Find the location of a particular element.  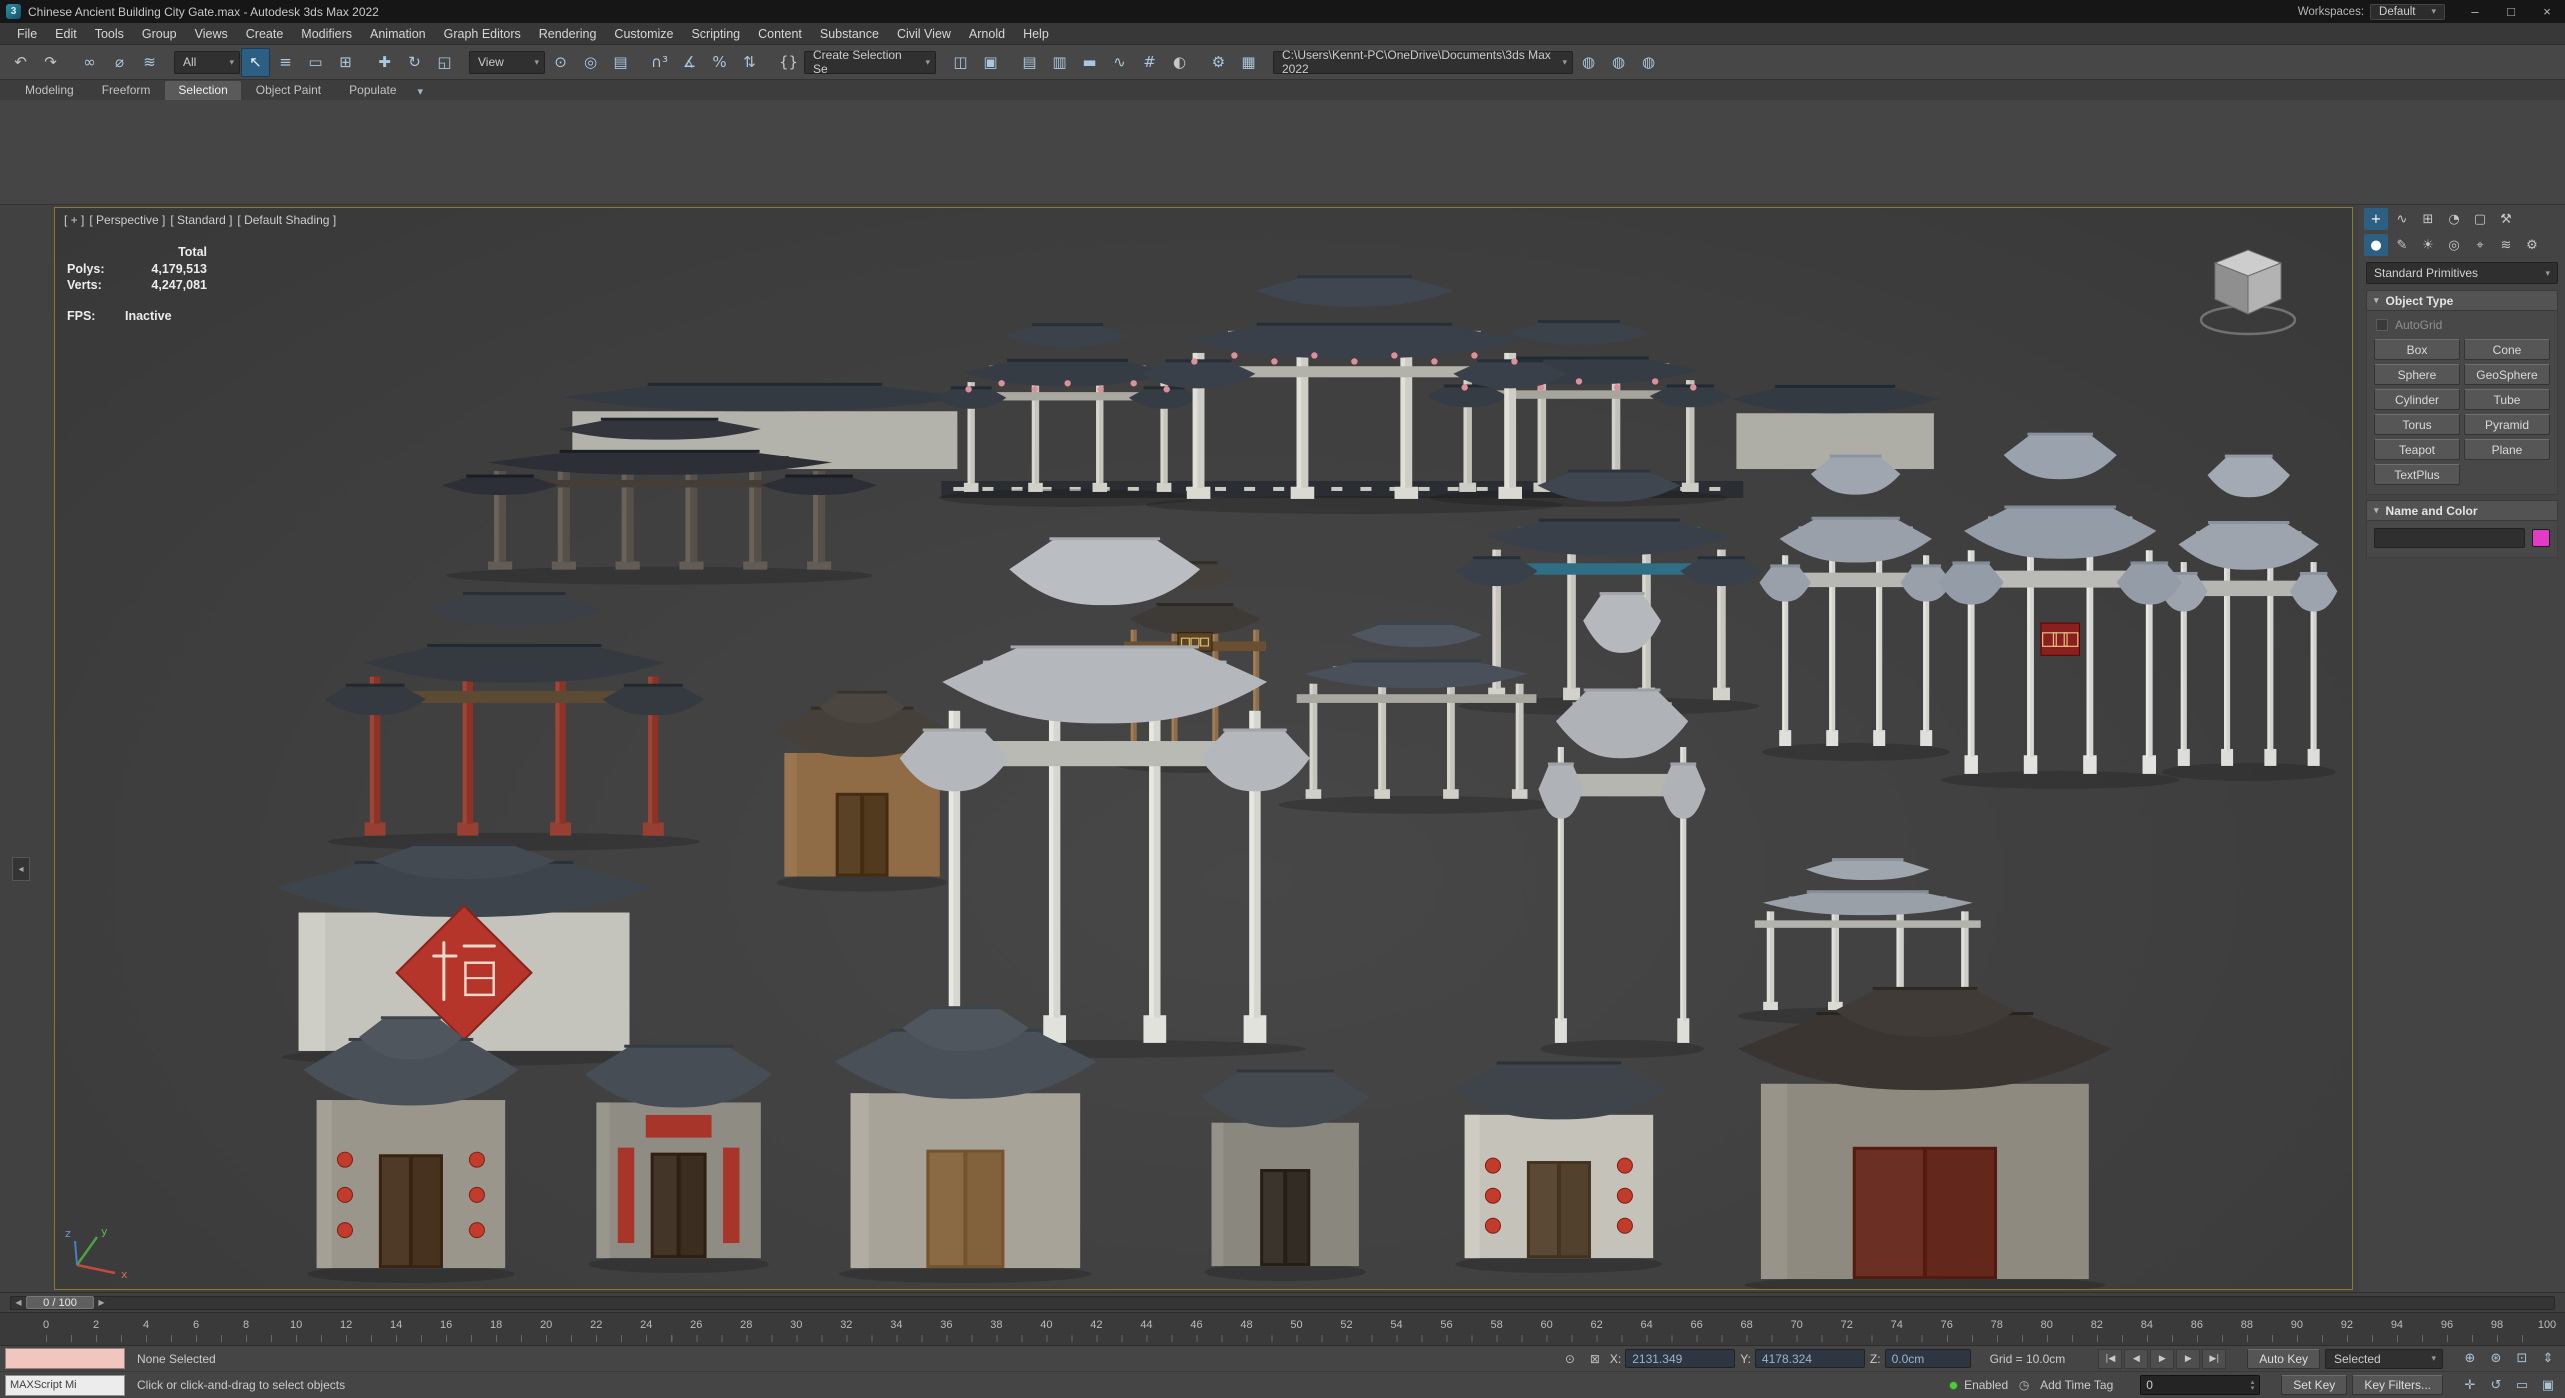

go-to-start-icon: |◀ is located at coordinates (2110, 1358).